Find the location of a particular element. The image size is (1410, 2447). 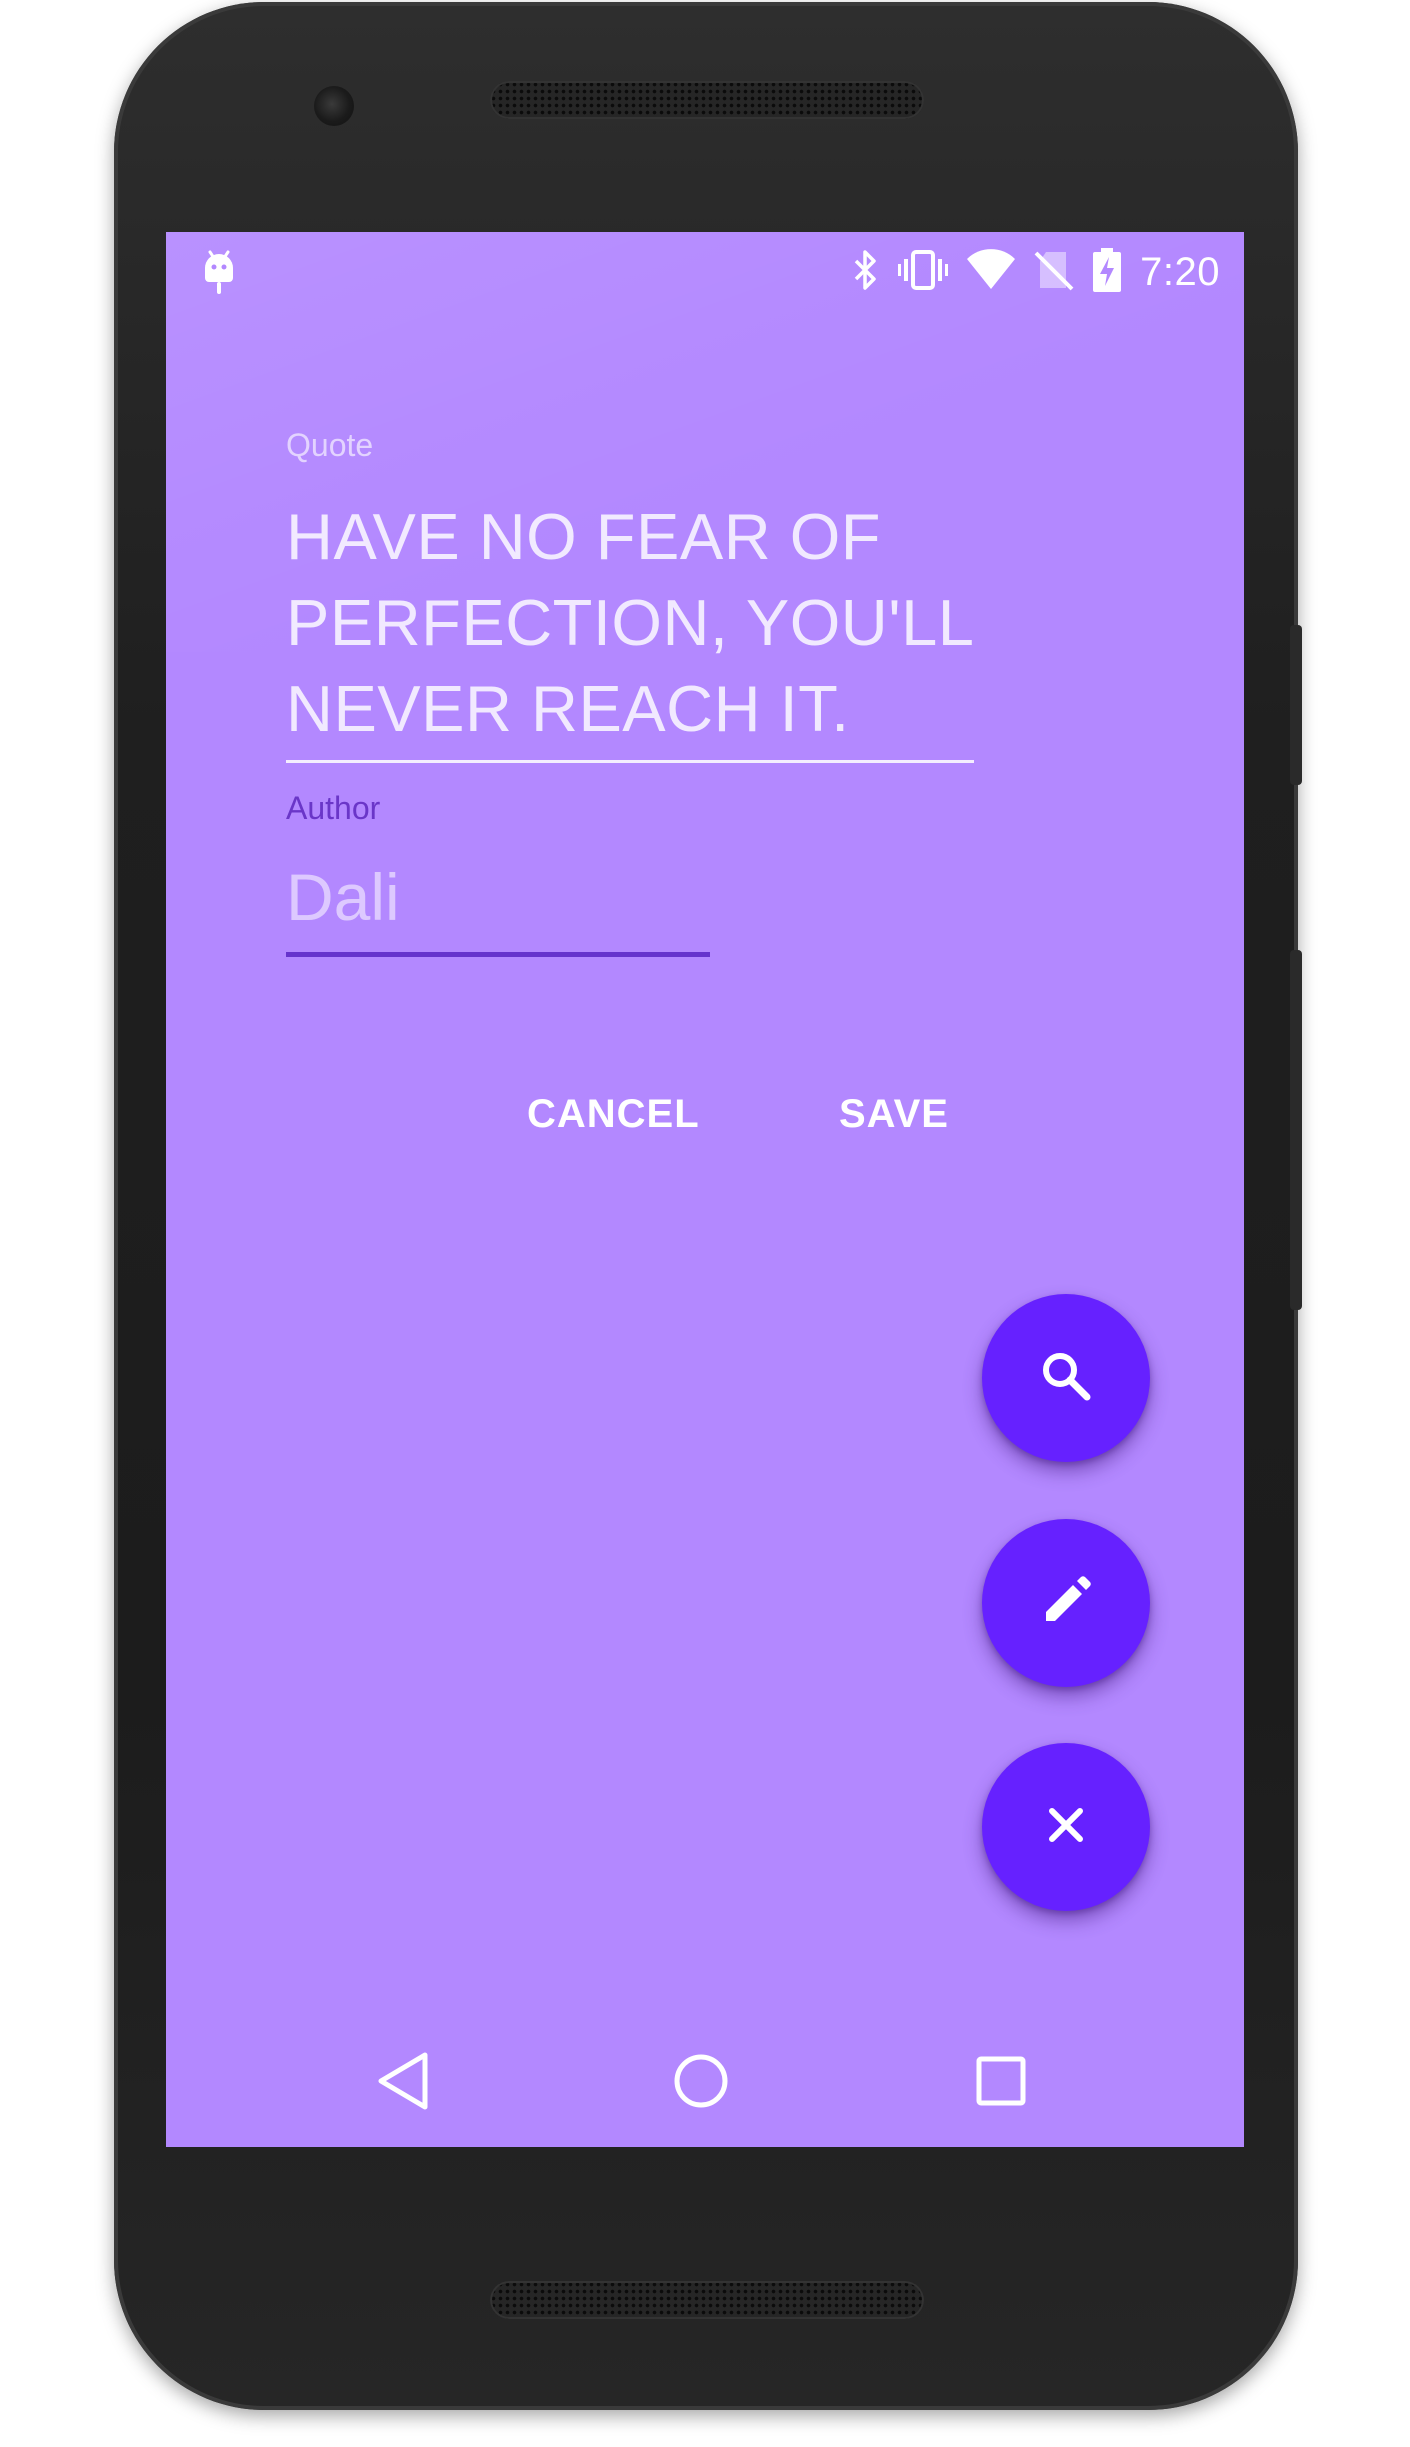

recents-icon is located at coordinates (1001, 2083).